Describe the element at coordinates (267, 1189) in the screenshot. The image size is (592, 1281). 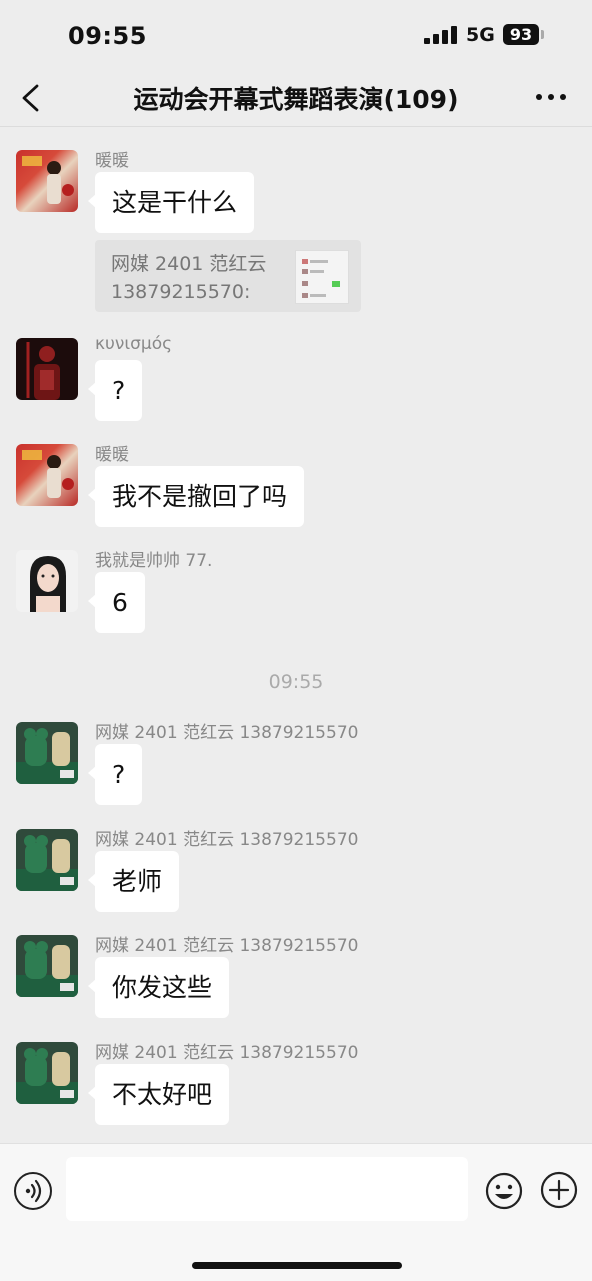
I see `message-input` at that location.